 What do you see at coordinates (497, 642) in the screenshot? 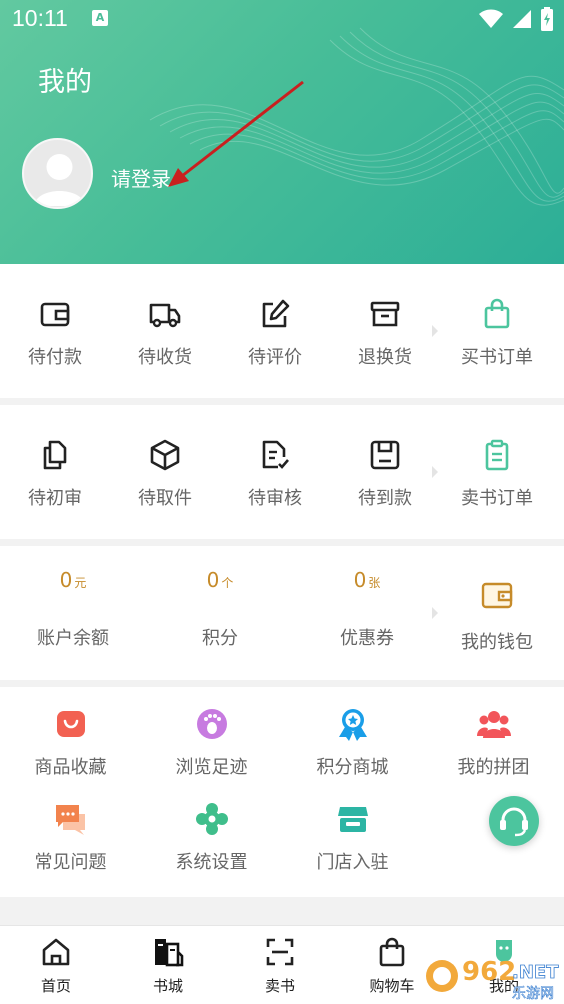
I see `wallet-label: 我的钱包` at bounding box center [497, 642].